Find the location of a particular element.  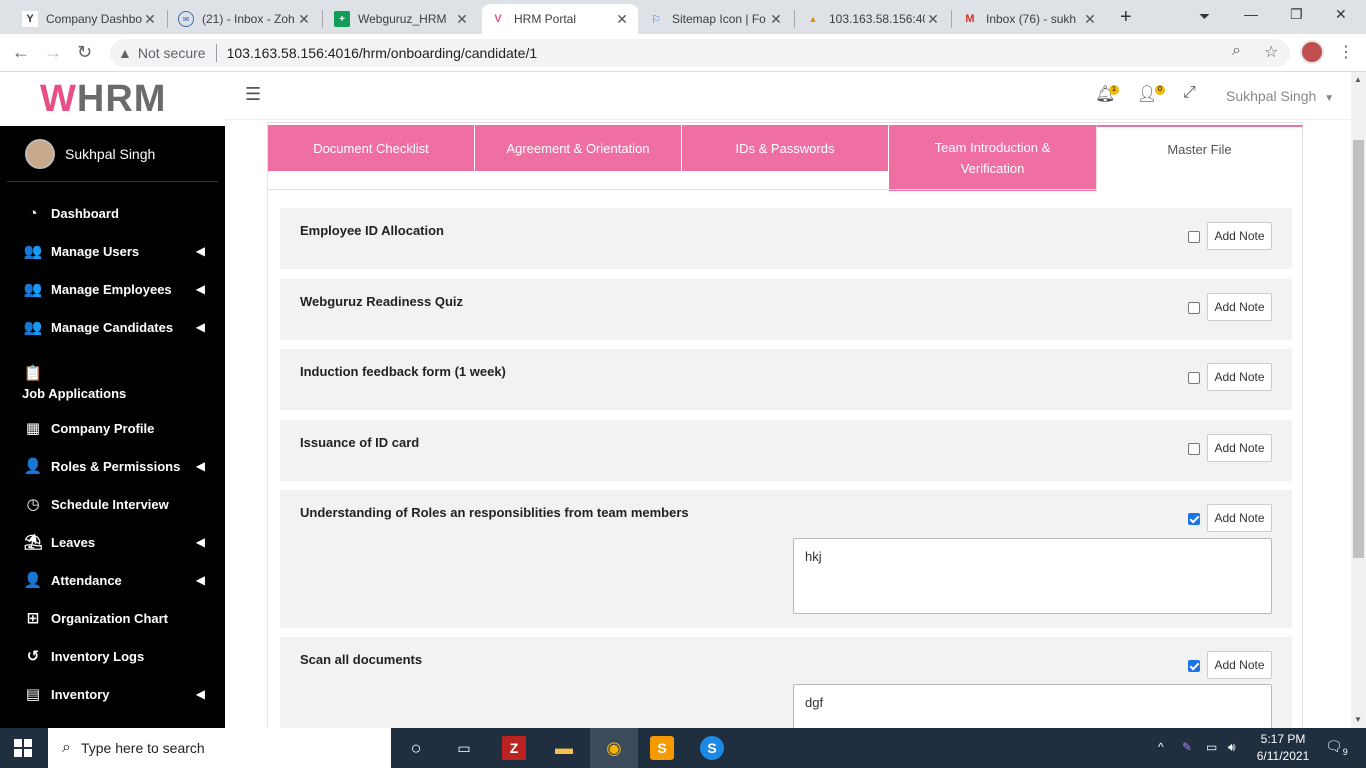

user-clock-icon: 👤 is located at coordinates (33, 580).